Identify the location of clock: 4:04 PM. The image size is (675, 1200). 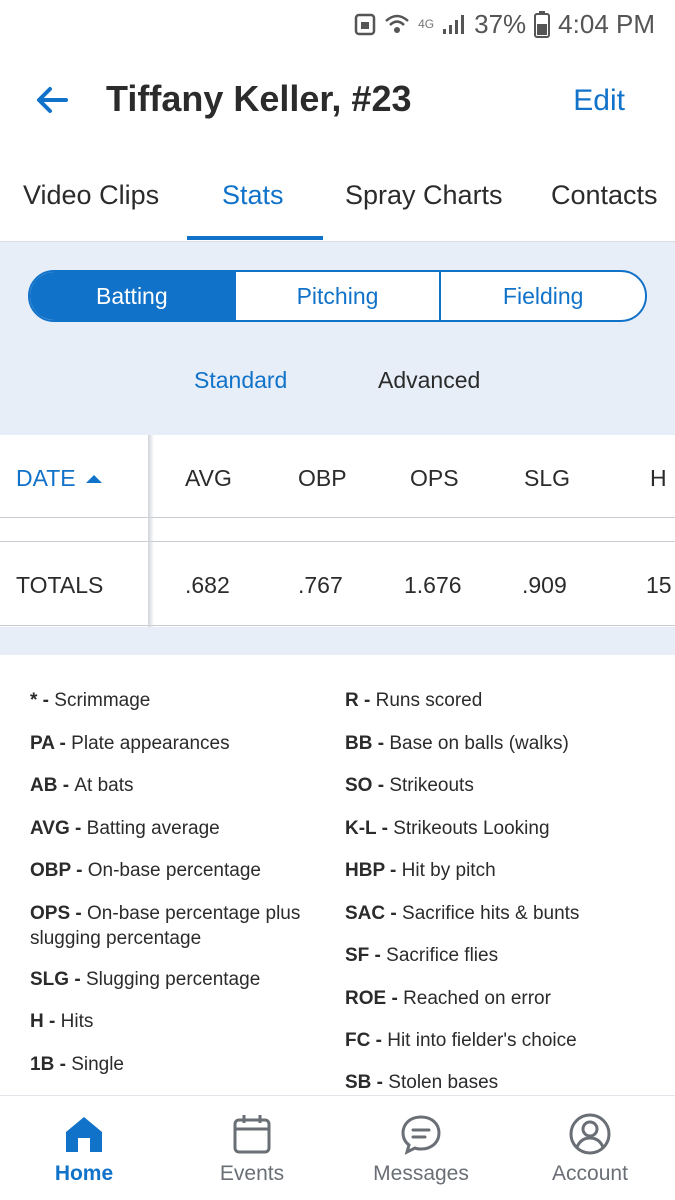
(606, 23).